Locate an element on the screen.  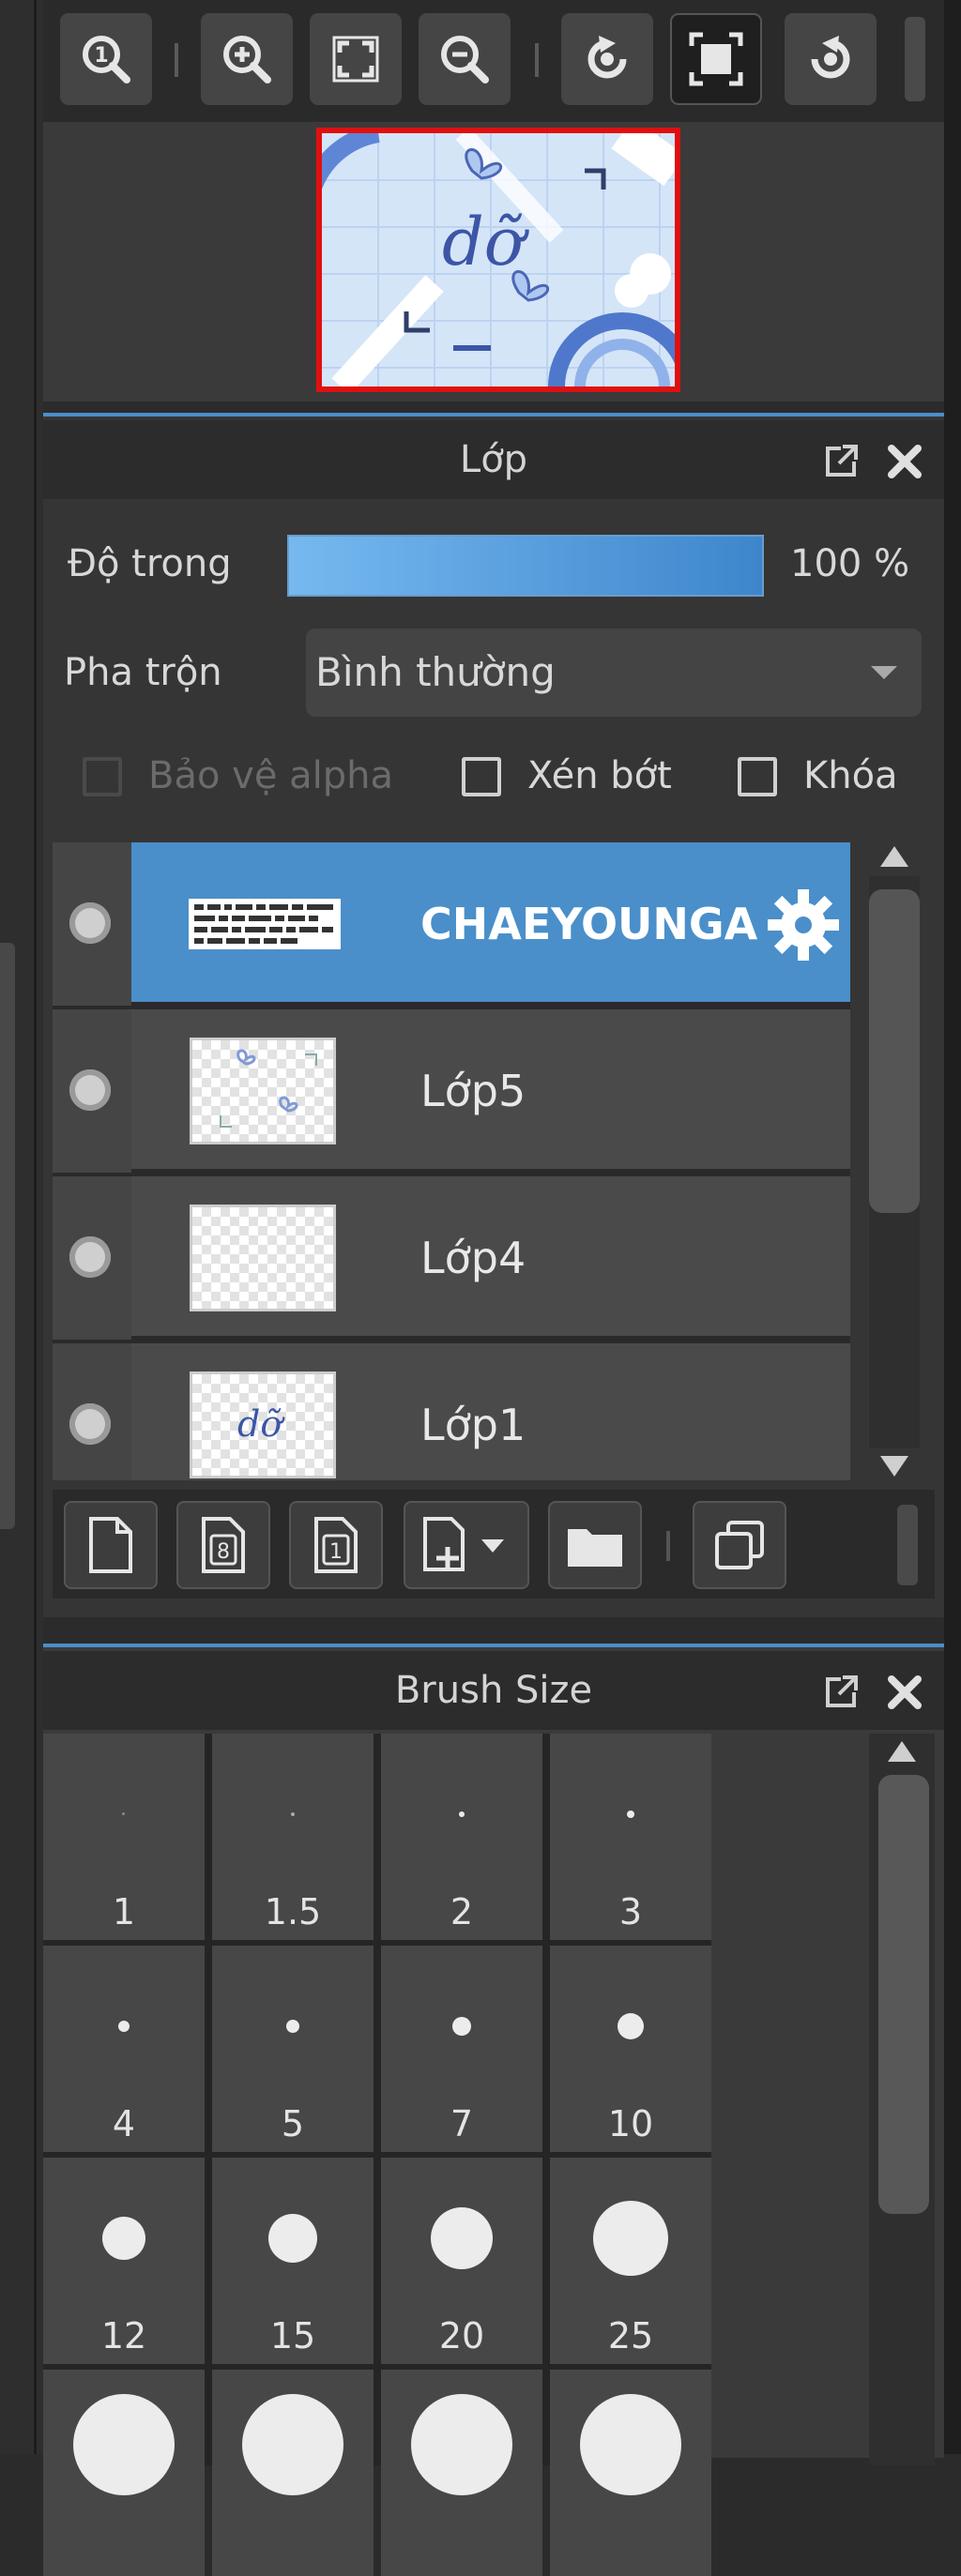
zoom-actual-icon: 1 is located at coordinates (107, 59).